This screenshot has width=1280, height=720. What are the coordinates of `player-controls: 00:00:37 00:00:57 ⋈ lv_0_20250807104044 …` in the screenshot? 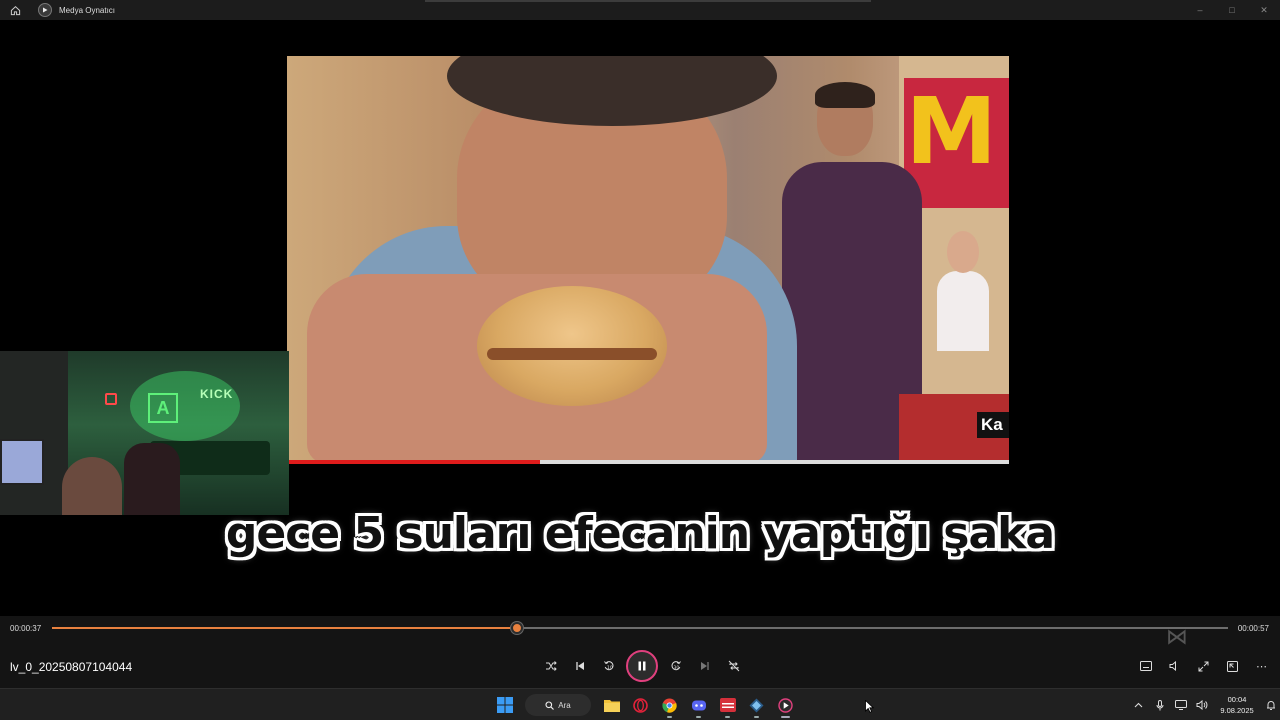 It's located at (640, 652).